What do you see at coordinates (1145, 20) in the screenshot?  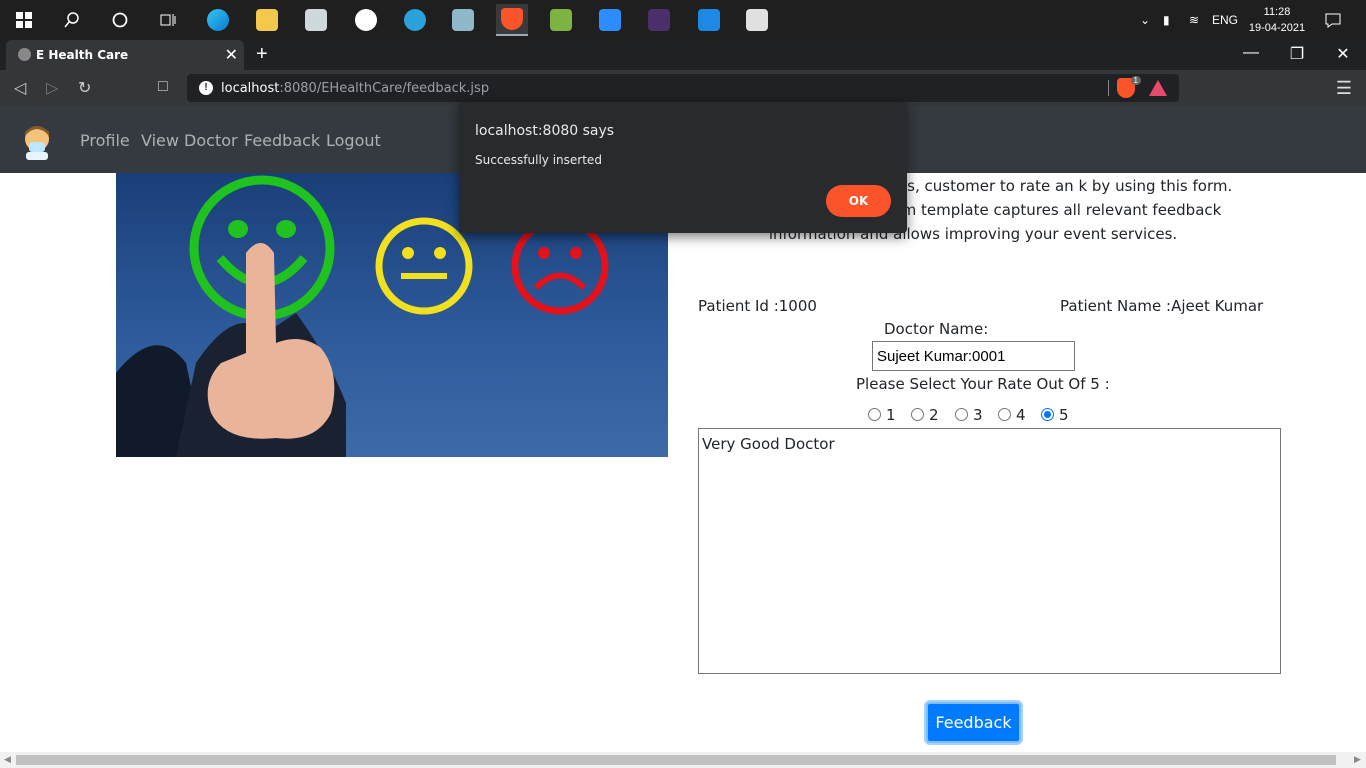 I see `tray-chevron-icon: ⌄` at bounding box center [1145, 20].